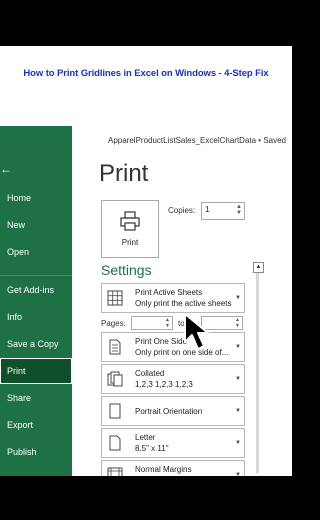 The width and height of the screenshot is (320, 520). I want to click on print-button: Print, so click(130, 229).